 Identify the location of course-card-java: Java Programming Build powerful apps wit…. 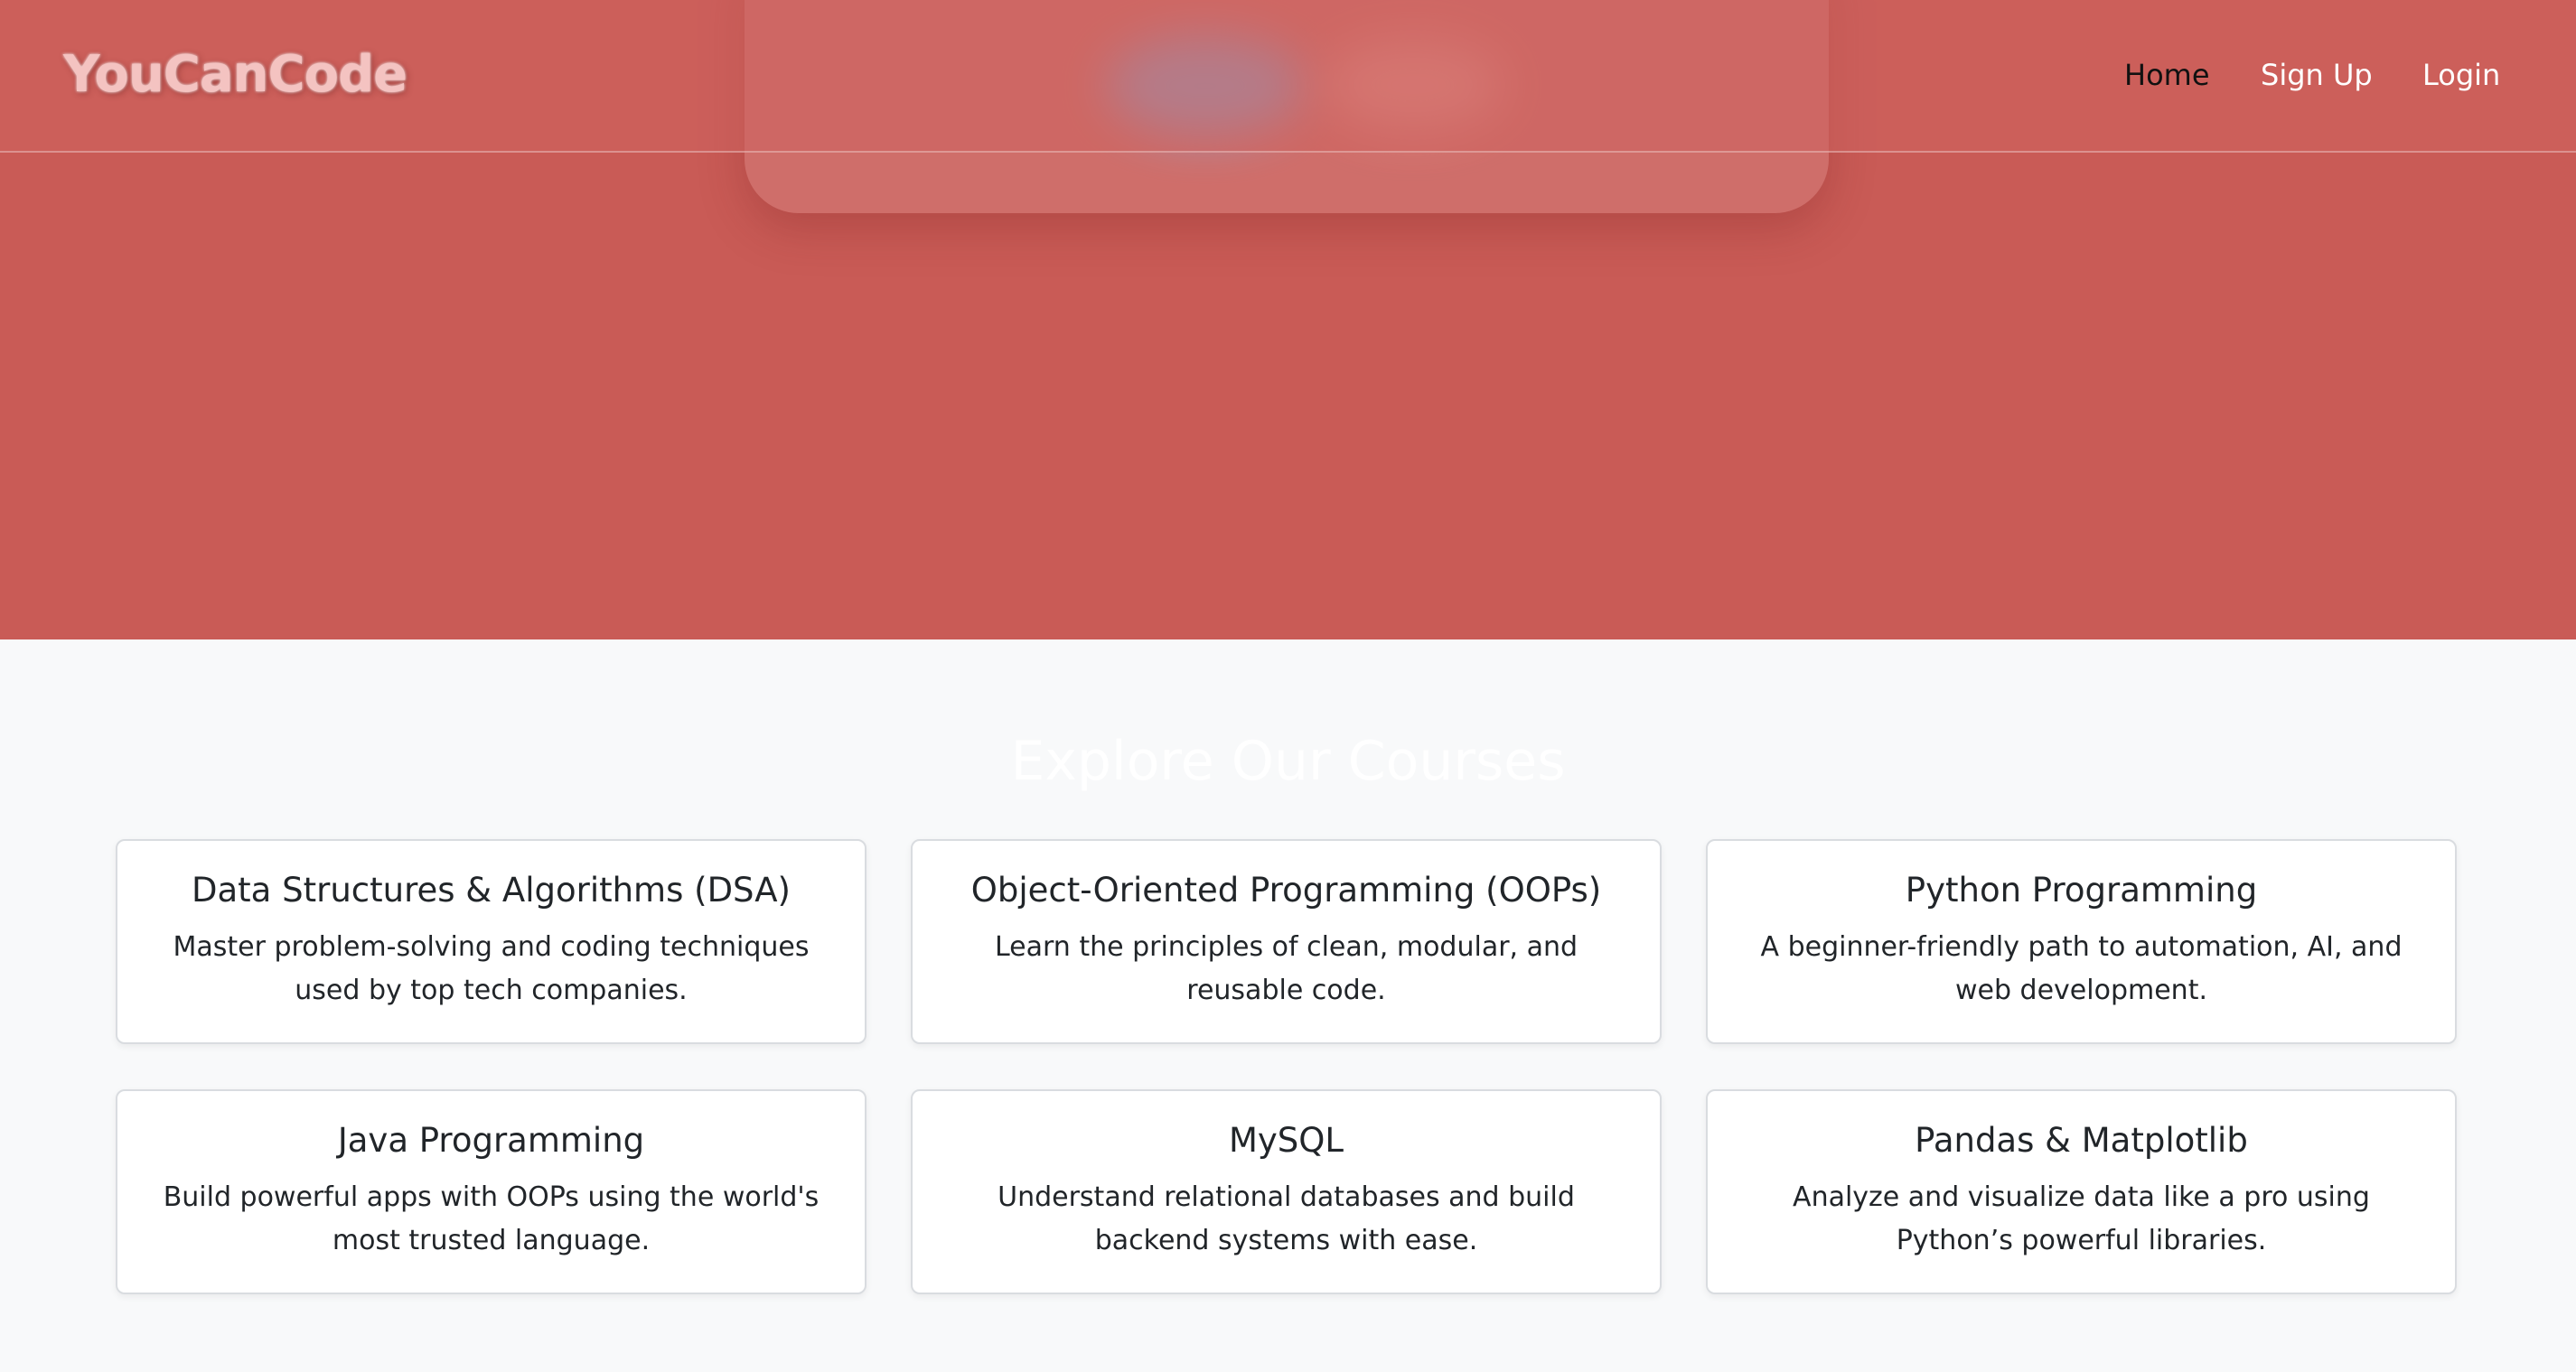
(491, 1191).